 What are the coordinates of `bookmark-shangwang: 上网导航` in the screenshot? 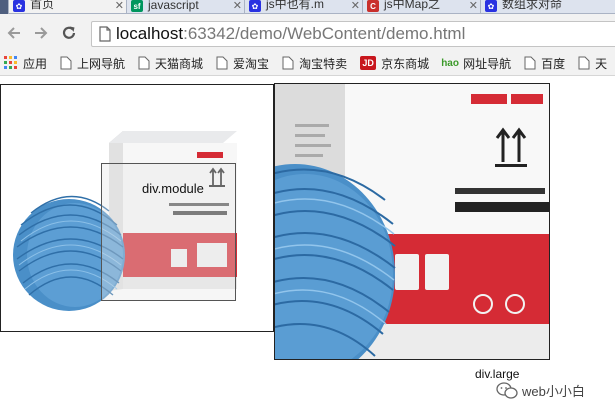 It's located at (92, 63).